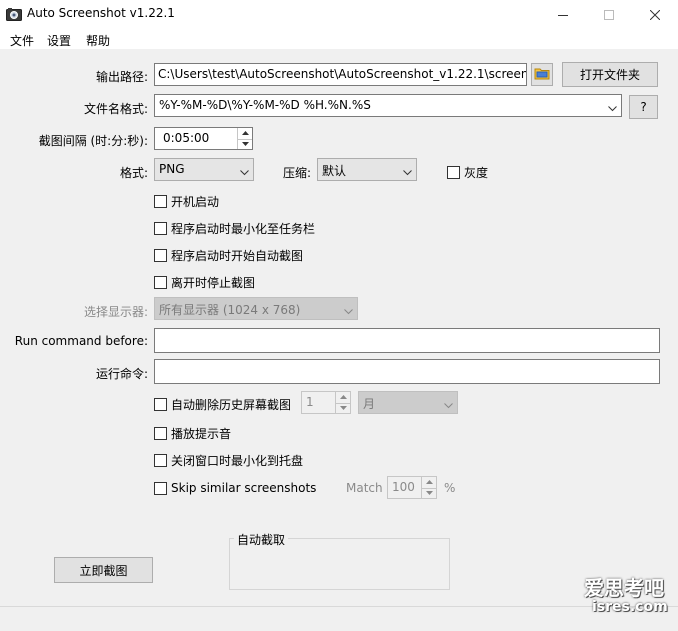  Describe the element at coordinates (407, 340) in the screenshot. I see `run-before-input` at that location.